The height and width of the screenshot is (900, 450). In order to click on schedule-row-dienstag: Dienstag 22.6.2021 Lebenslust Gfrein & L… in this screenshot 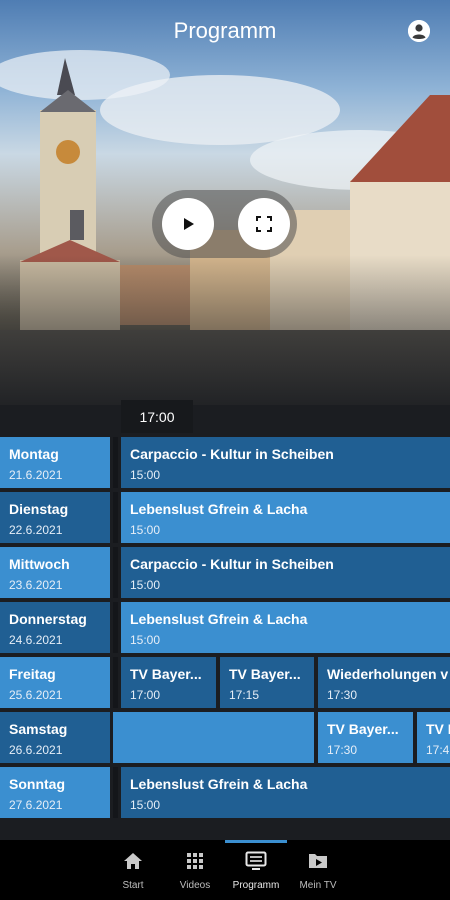, I will do `click(225, 517)`.